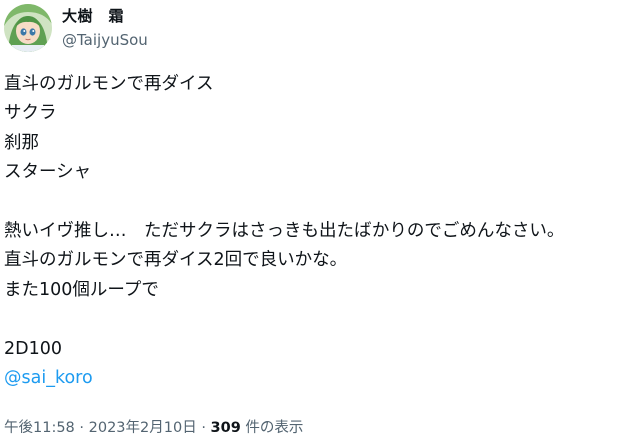 This screenshot has width=630, height=440. Describe the element at coordinates (105, 40) in the screenshot. I see `username-handle: @TaijyuSou` at that location.